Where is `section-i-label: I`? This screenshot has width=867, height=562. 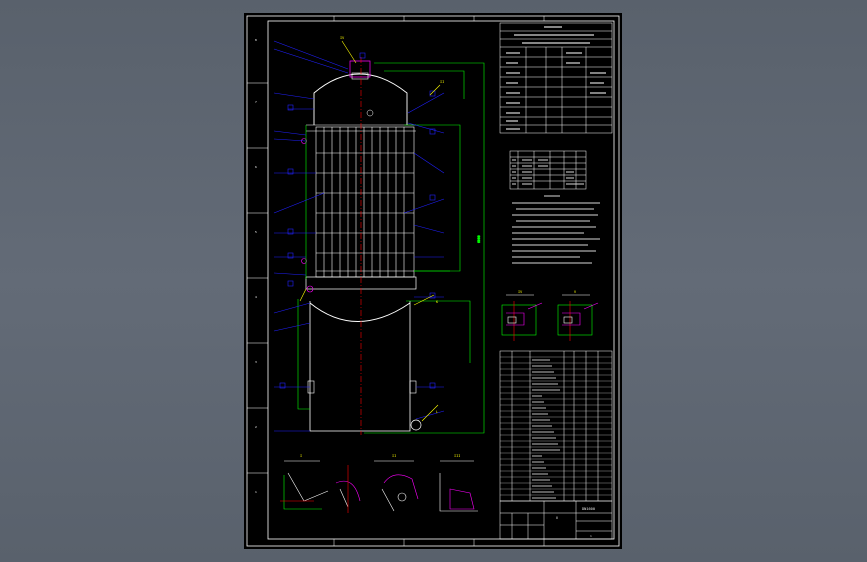 section-i-label: I is located at coordinates (301, 456).